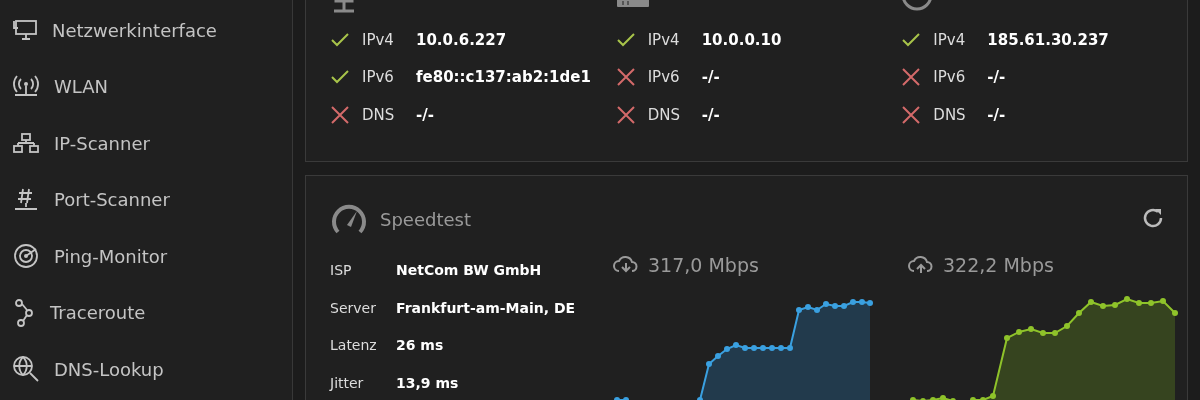 The height and width of the screenshot is (400, 1200). What do you see at coordinates (353, 308) in the screenshot?
I see `info-label: Server` at bounding box center [353, 308].